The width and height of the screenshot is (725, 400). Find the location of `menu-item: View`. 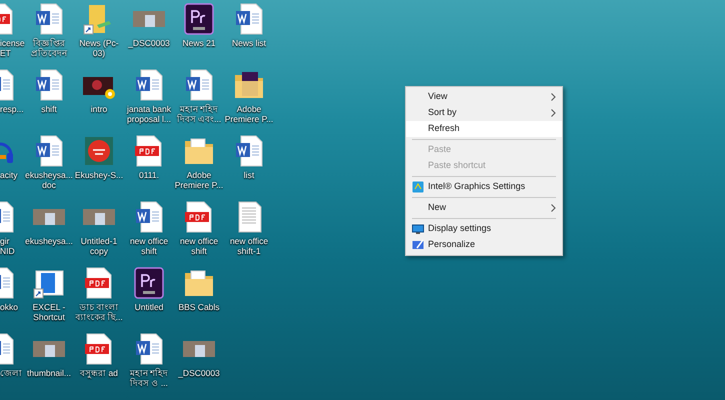

menu-item: View is located at coordinates (484, 97).